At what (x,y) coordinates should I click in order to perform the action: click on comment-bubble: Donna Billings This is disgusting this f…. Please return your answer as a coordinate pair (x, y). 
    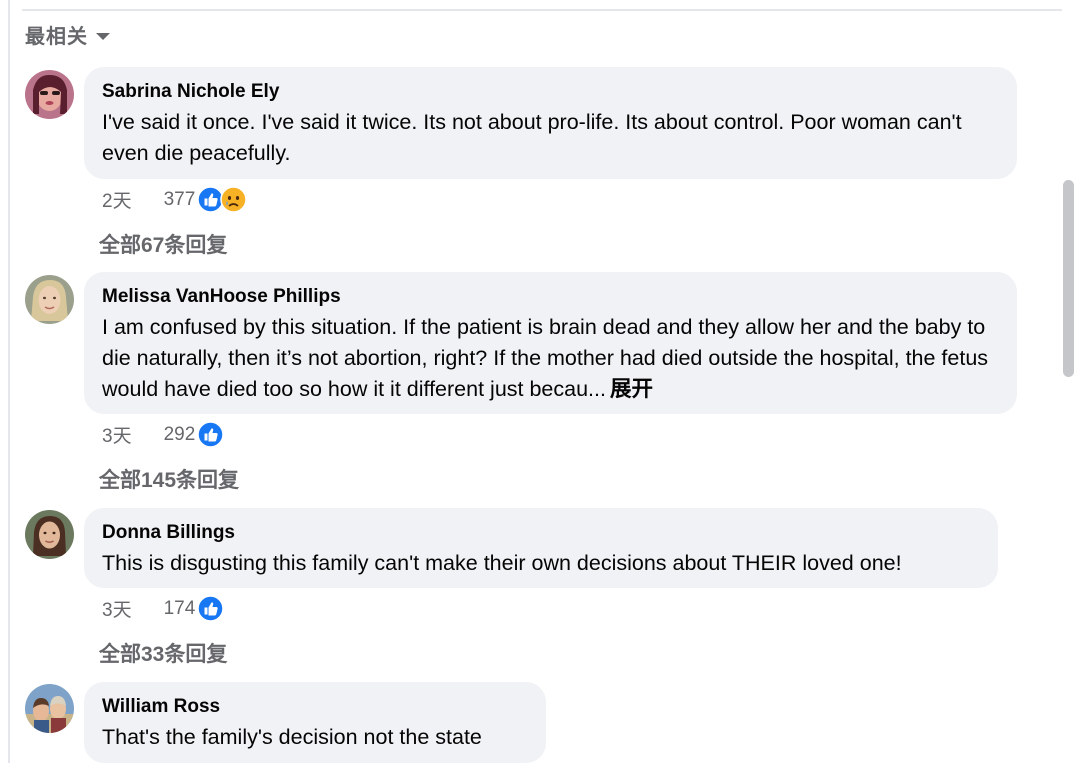
    Looking at the image, I should click on (541, 548).